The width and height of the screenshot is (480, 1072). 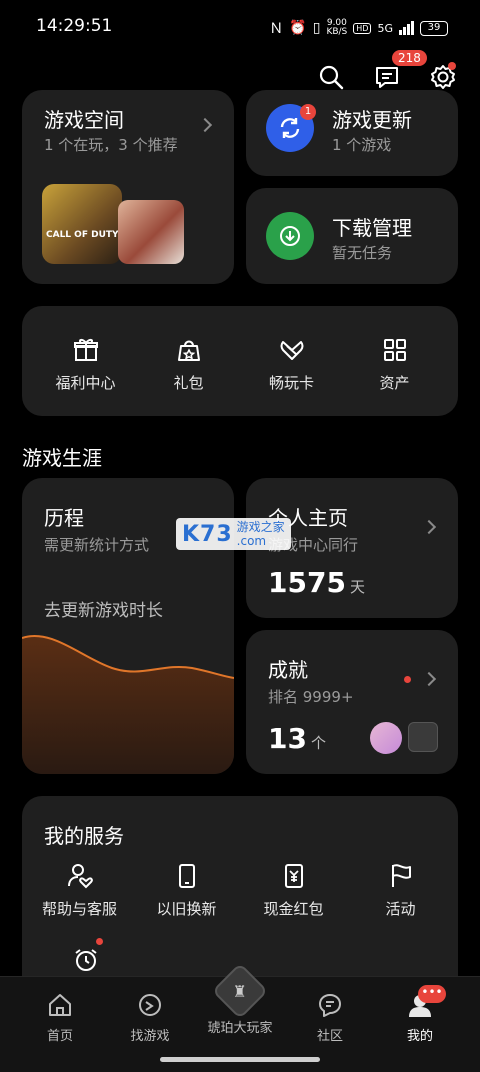 I want to click on download-subtitle: 暂无任务, so click(x=362, y=253).